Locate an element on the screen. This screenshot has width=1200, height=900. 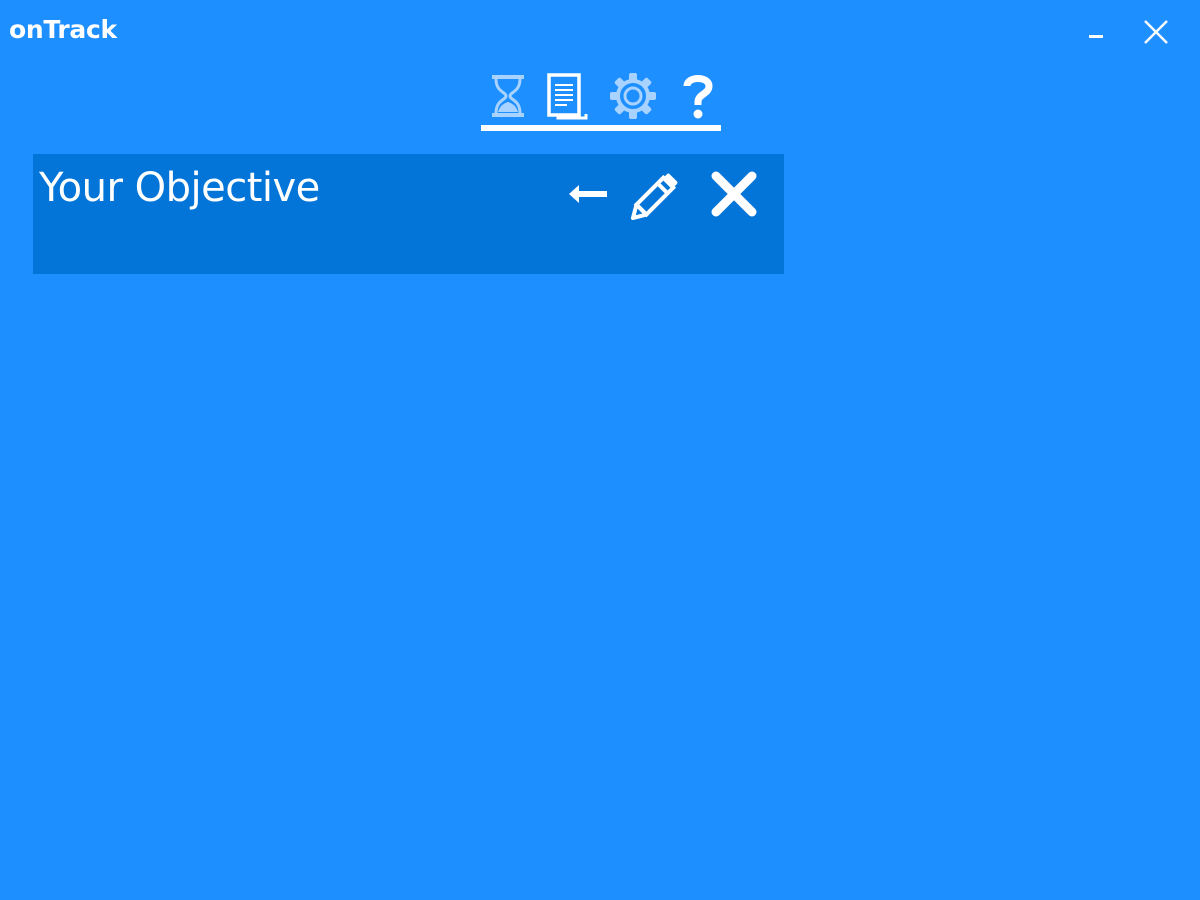
back-button is located at coordinates (589, 194).